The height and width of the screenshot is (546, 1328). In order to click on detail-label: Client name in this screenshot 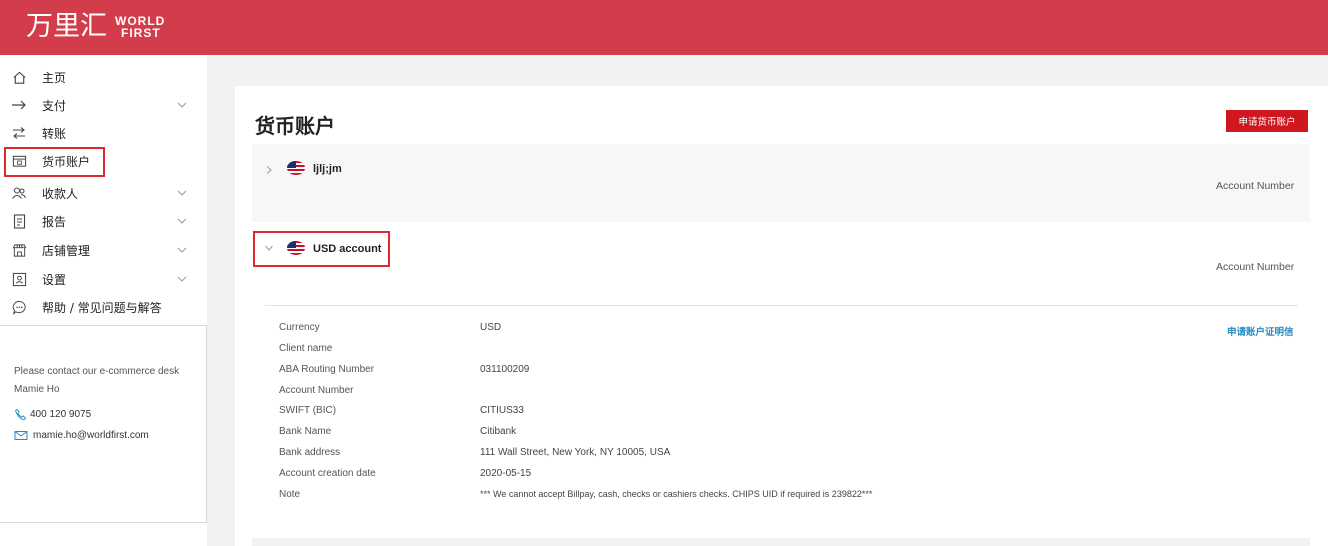, I will do `click(306, 348)`.